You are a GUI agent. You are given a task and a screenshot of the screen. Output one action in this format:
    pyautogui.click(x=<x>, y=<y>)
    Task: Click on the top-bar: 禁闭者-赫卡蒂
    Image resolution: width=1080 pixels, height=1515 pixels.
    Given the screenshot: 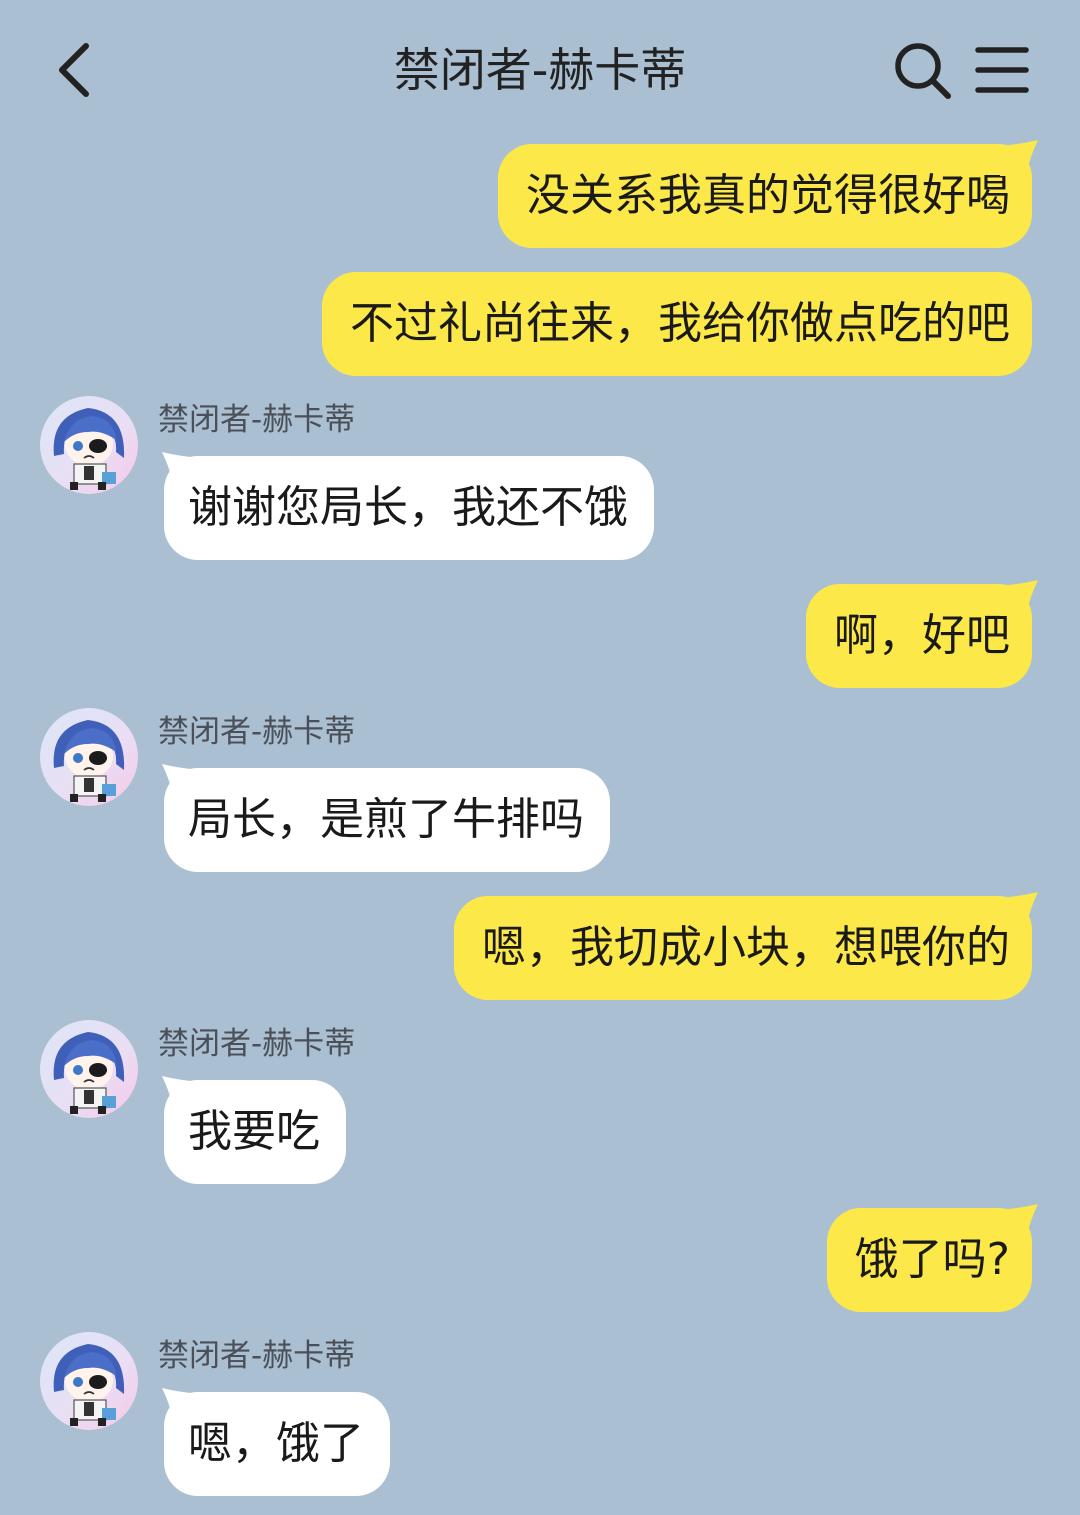 What is the action you would take?
    pyautogui.click(x=540, y=70)
    